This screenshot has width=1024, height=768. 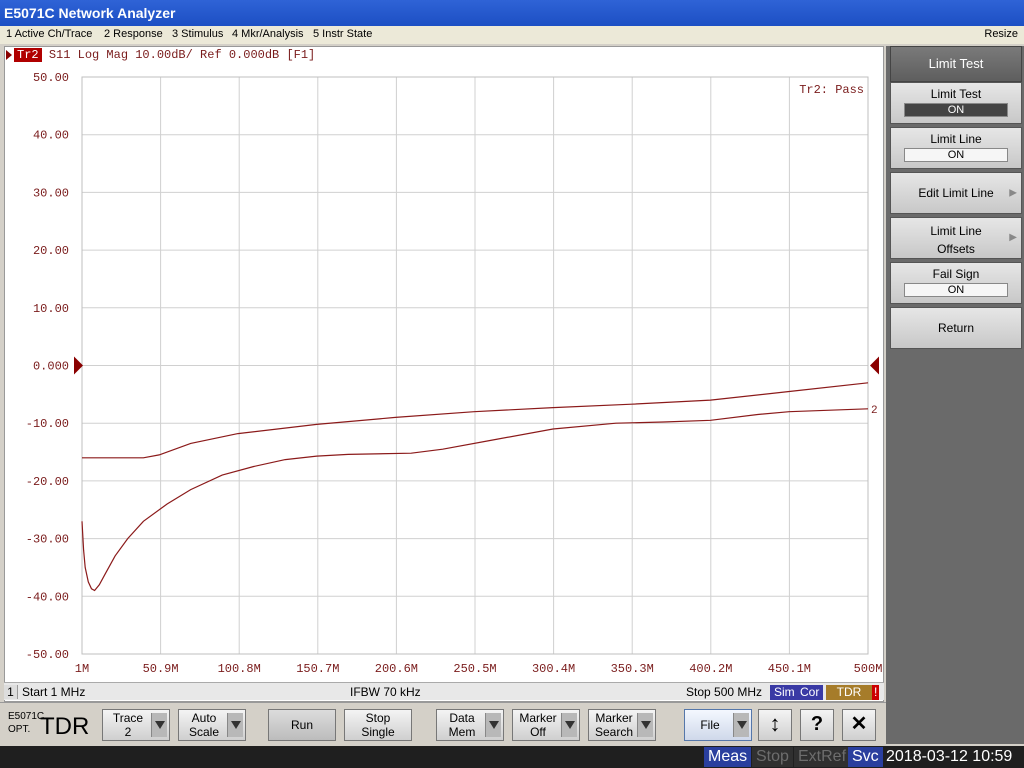 I want to click on y-tick-label: -20.00, so click(x=47, y=482).